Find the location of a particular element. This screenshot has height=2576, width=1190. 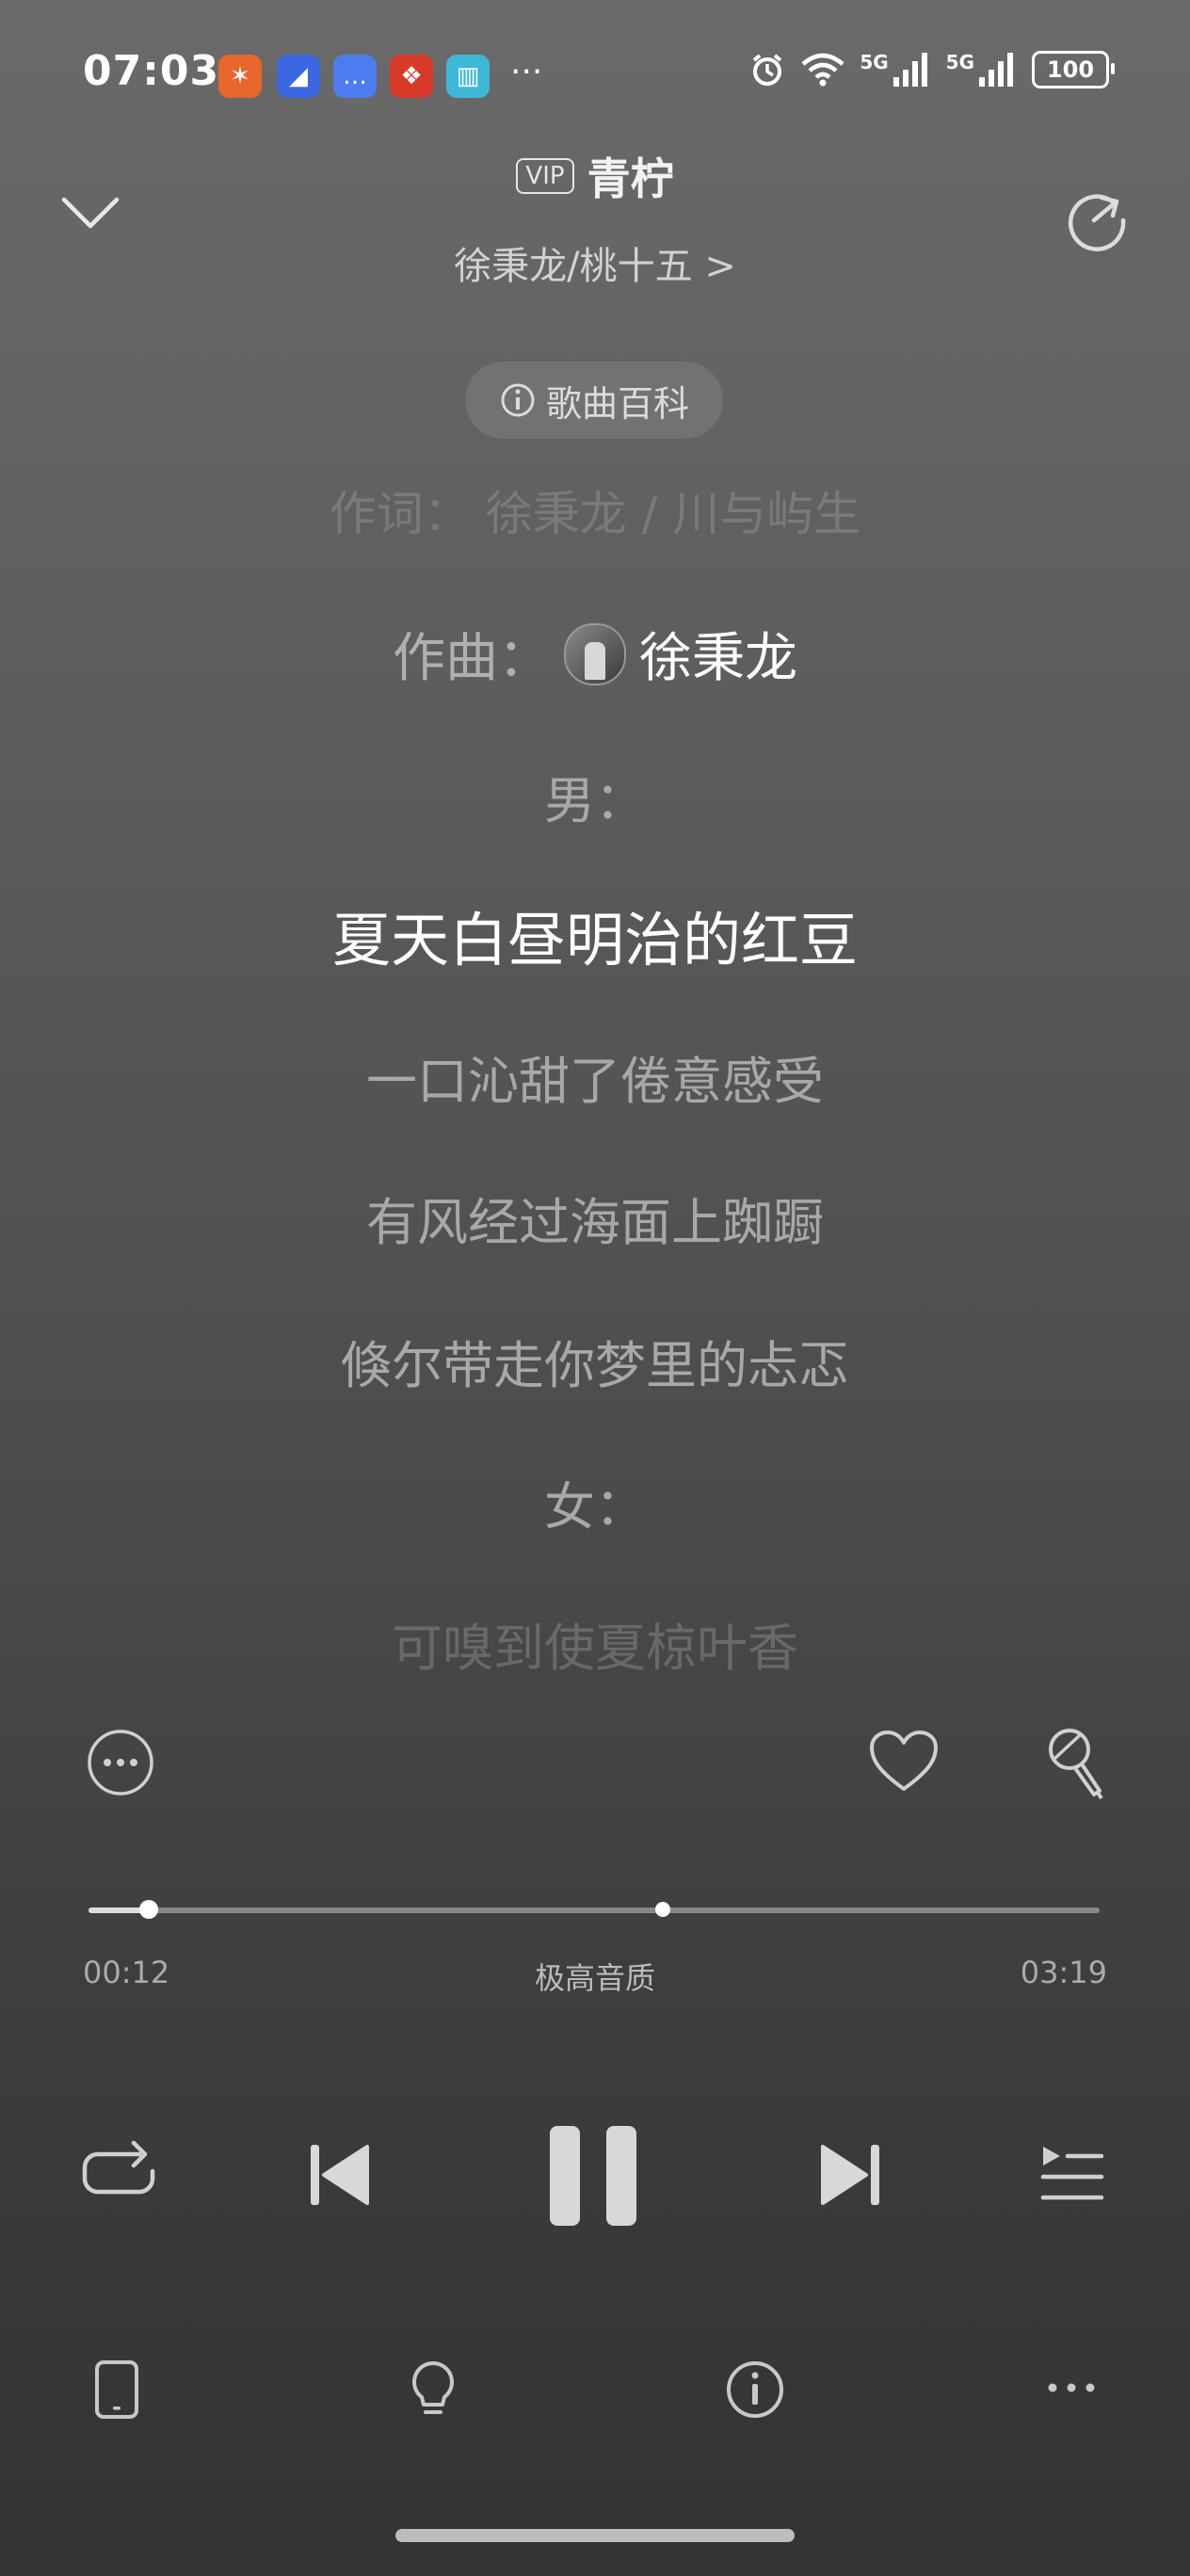

more-options-icon is located at coordinates (120, 1762).